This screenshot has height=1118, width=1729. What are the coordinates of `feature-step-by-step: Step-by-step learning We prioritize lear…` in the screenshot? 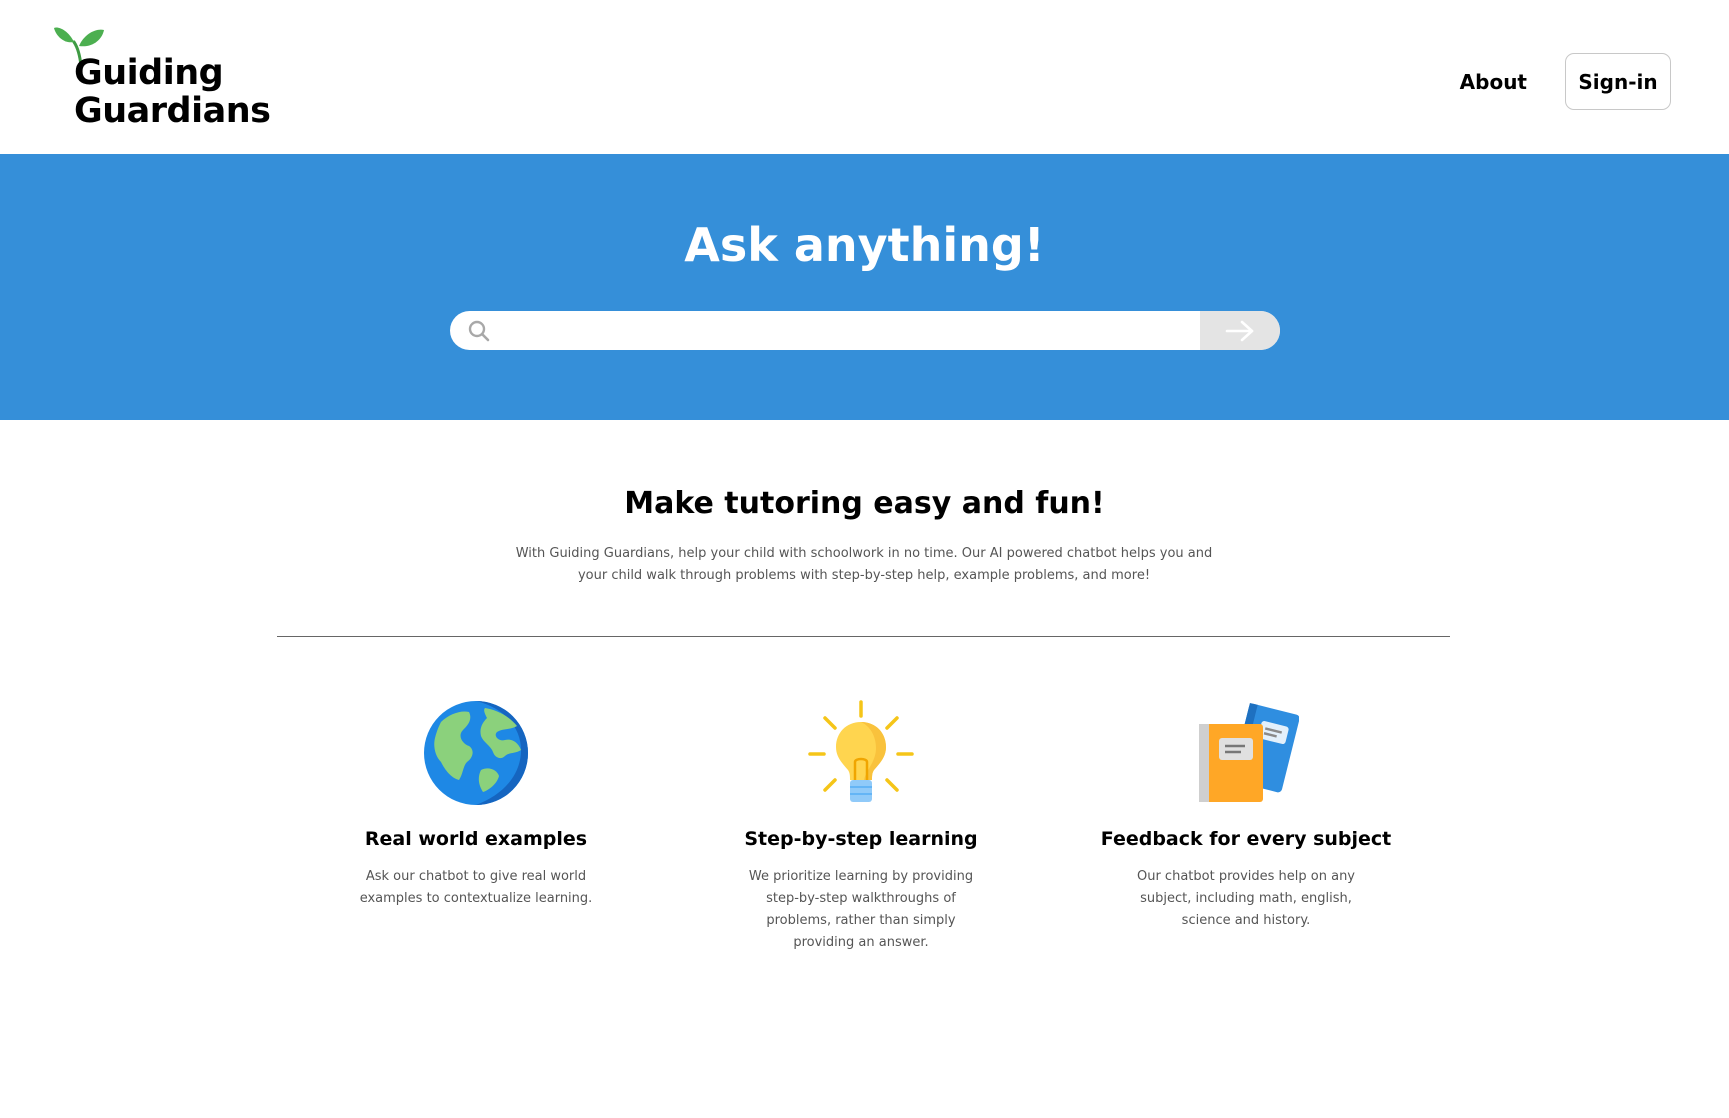 It's located at (861, 827).